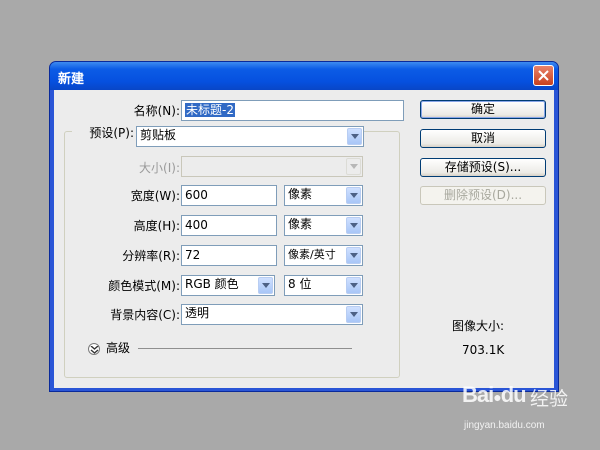 The width and height of the screenshot is (600, 450). What do you see at coordinates (483, 109) in the screenshot?
I see `ok-button: 确定` at bounding box center [483, 109].